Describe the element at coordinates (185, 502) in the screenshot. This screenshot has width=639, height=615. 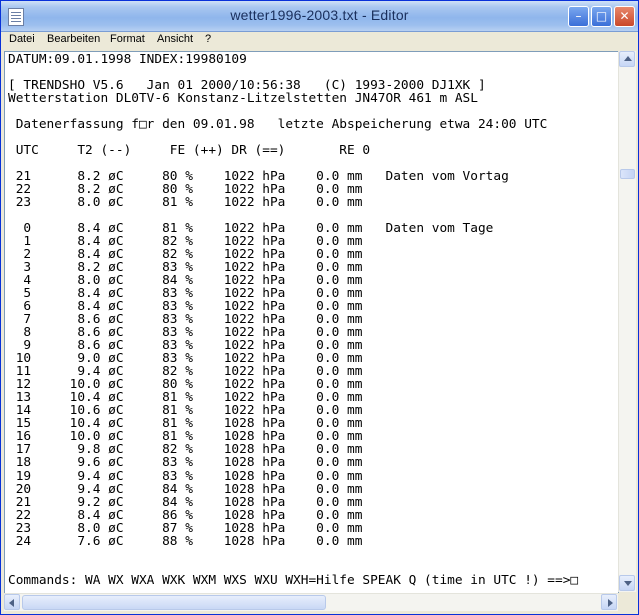
I see `text-line: 21 9.2 øC 84 % 1028 hPa 0.0 mm` at that location.